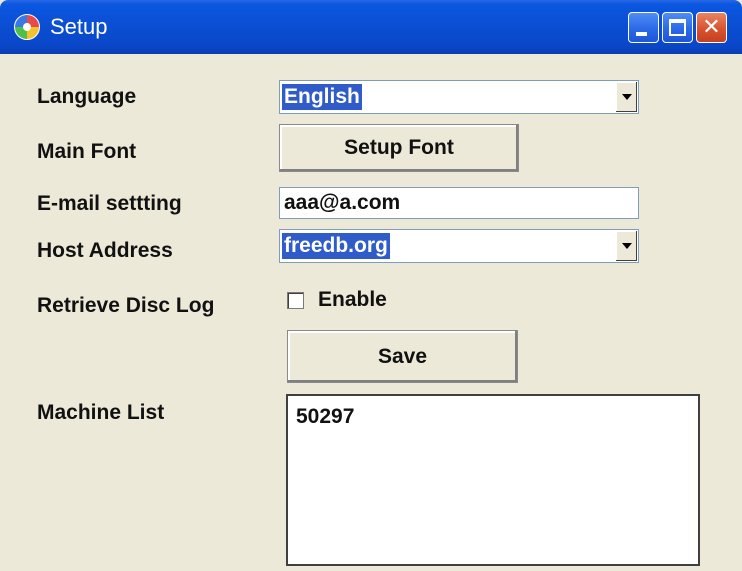  I want to click on host-selected-value: freedb.org, so click(336, 246).